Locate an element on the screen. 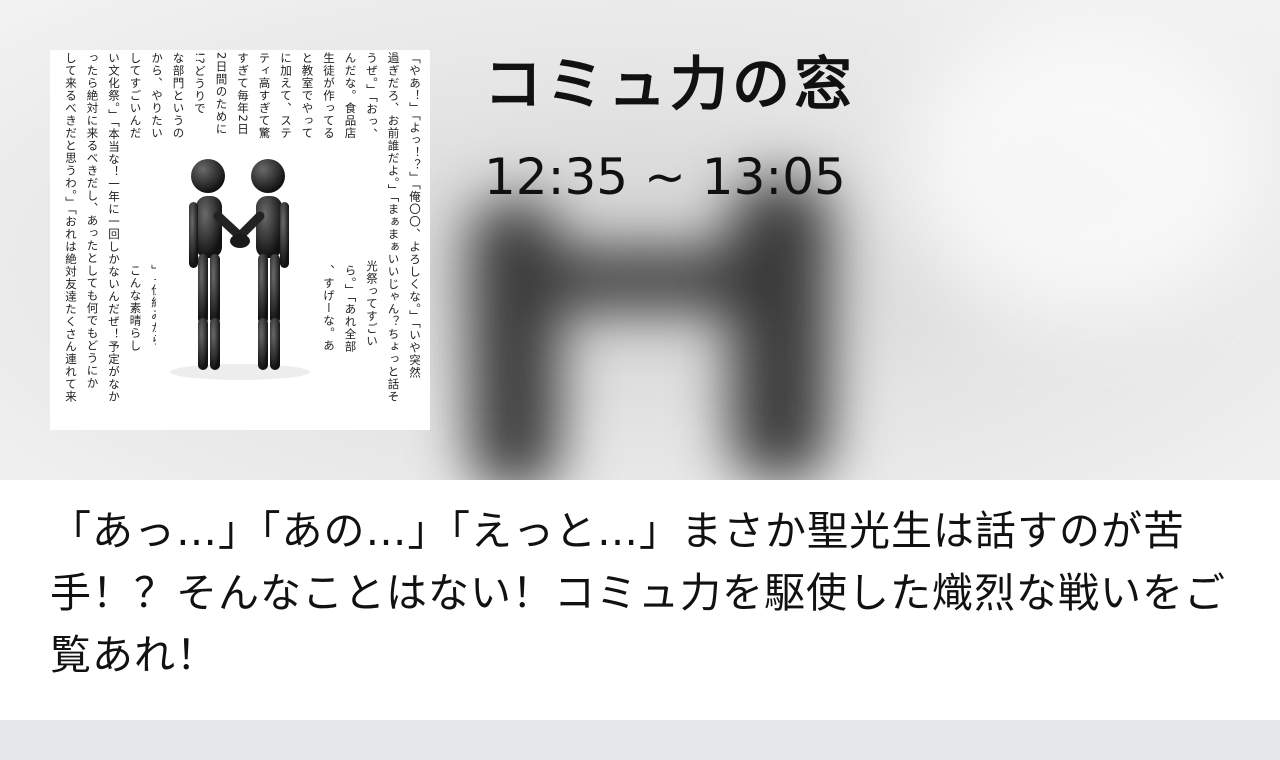 The image size is (1280, 760). thumbnail-text-column: 過ぎだろ、お前誰だよ。」「まぁまぁいいじゃん？ちょっと話そ is located at coordinates (393, 227).